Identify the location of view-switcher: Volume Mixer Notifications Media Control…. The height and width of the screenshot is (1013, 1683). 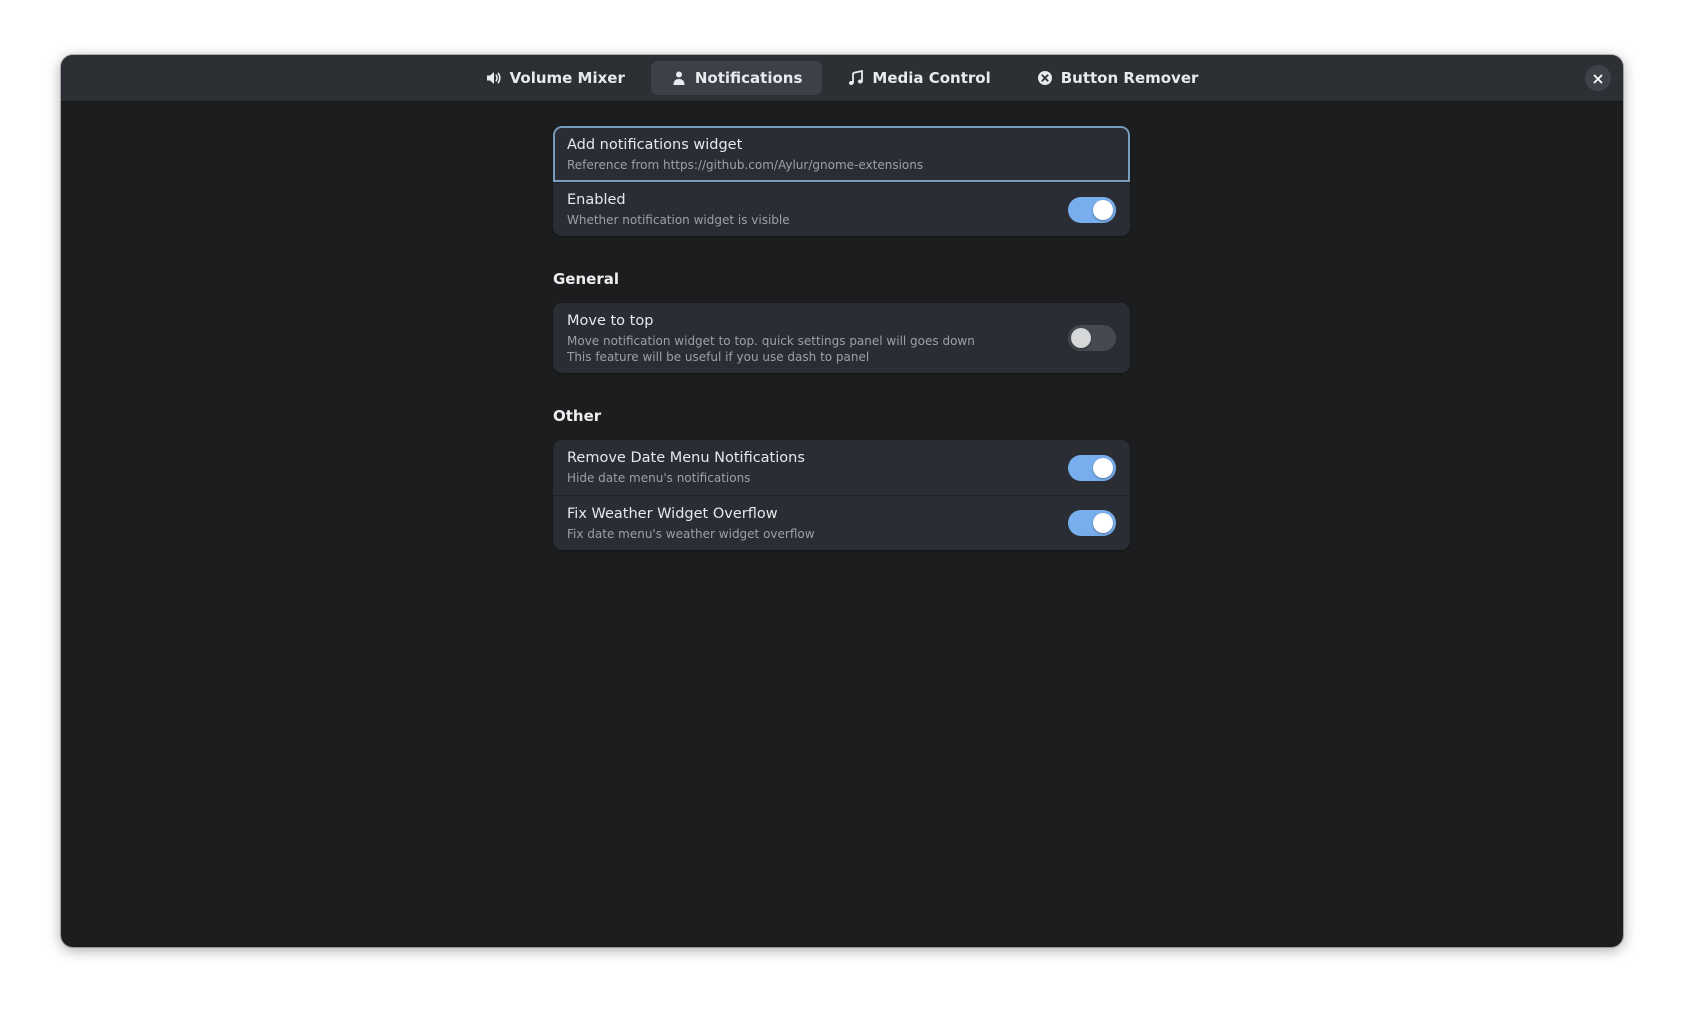
(842, 78).